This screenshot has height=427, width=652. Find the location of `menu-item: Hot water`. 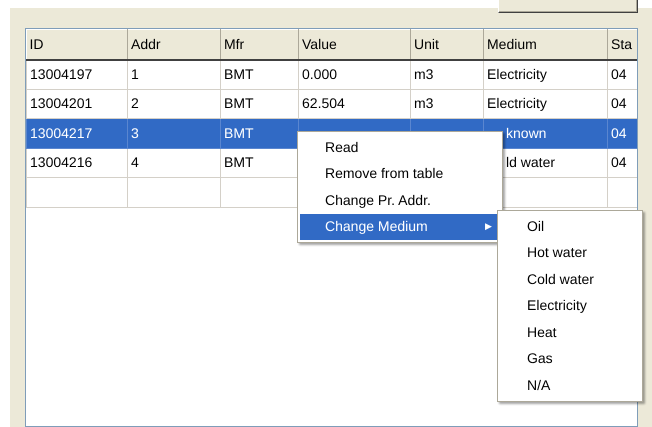

menu-item: Hot water is located at coordinates (570, 253).